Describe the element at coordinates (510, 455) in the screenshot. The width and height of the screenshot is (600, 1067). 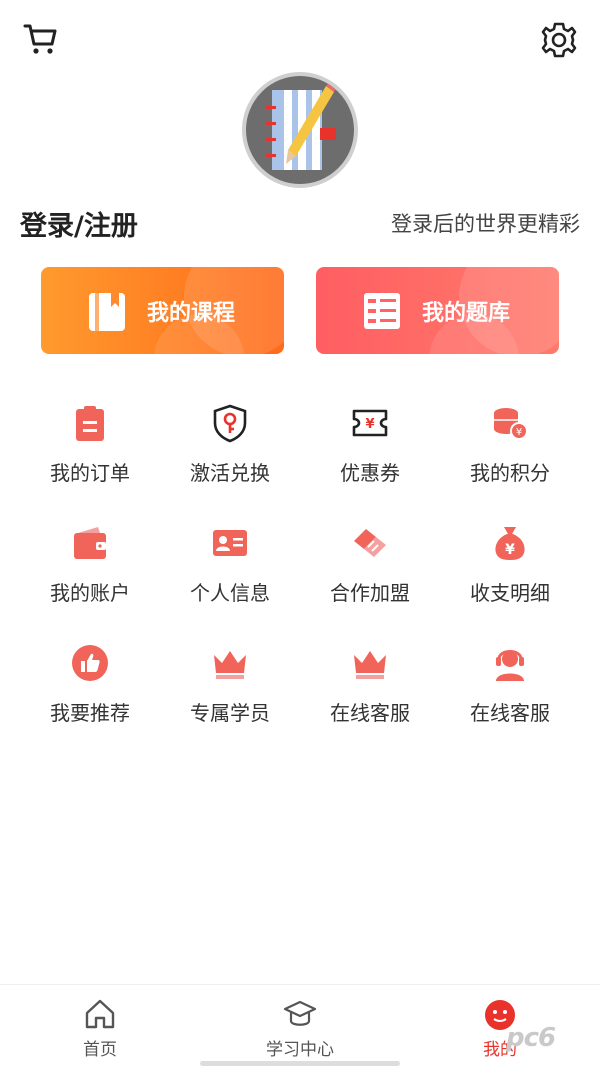
I see `menu-item-points: ¥ 我的积分` at that location.